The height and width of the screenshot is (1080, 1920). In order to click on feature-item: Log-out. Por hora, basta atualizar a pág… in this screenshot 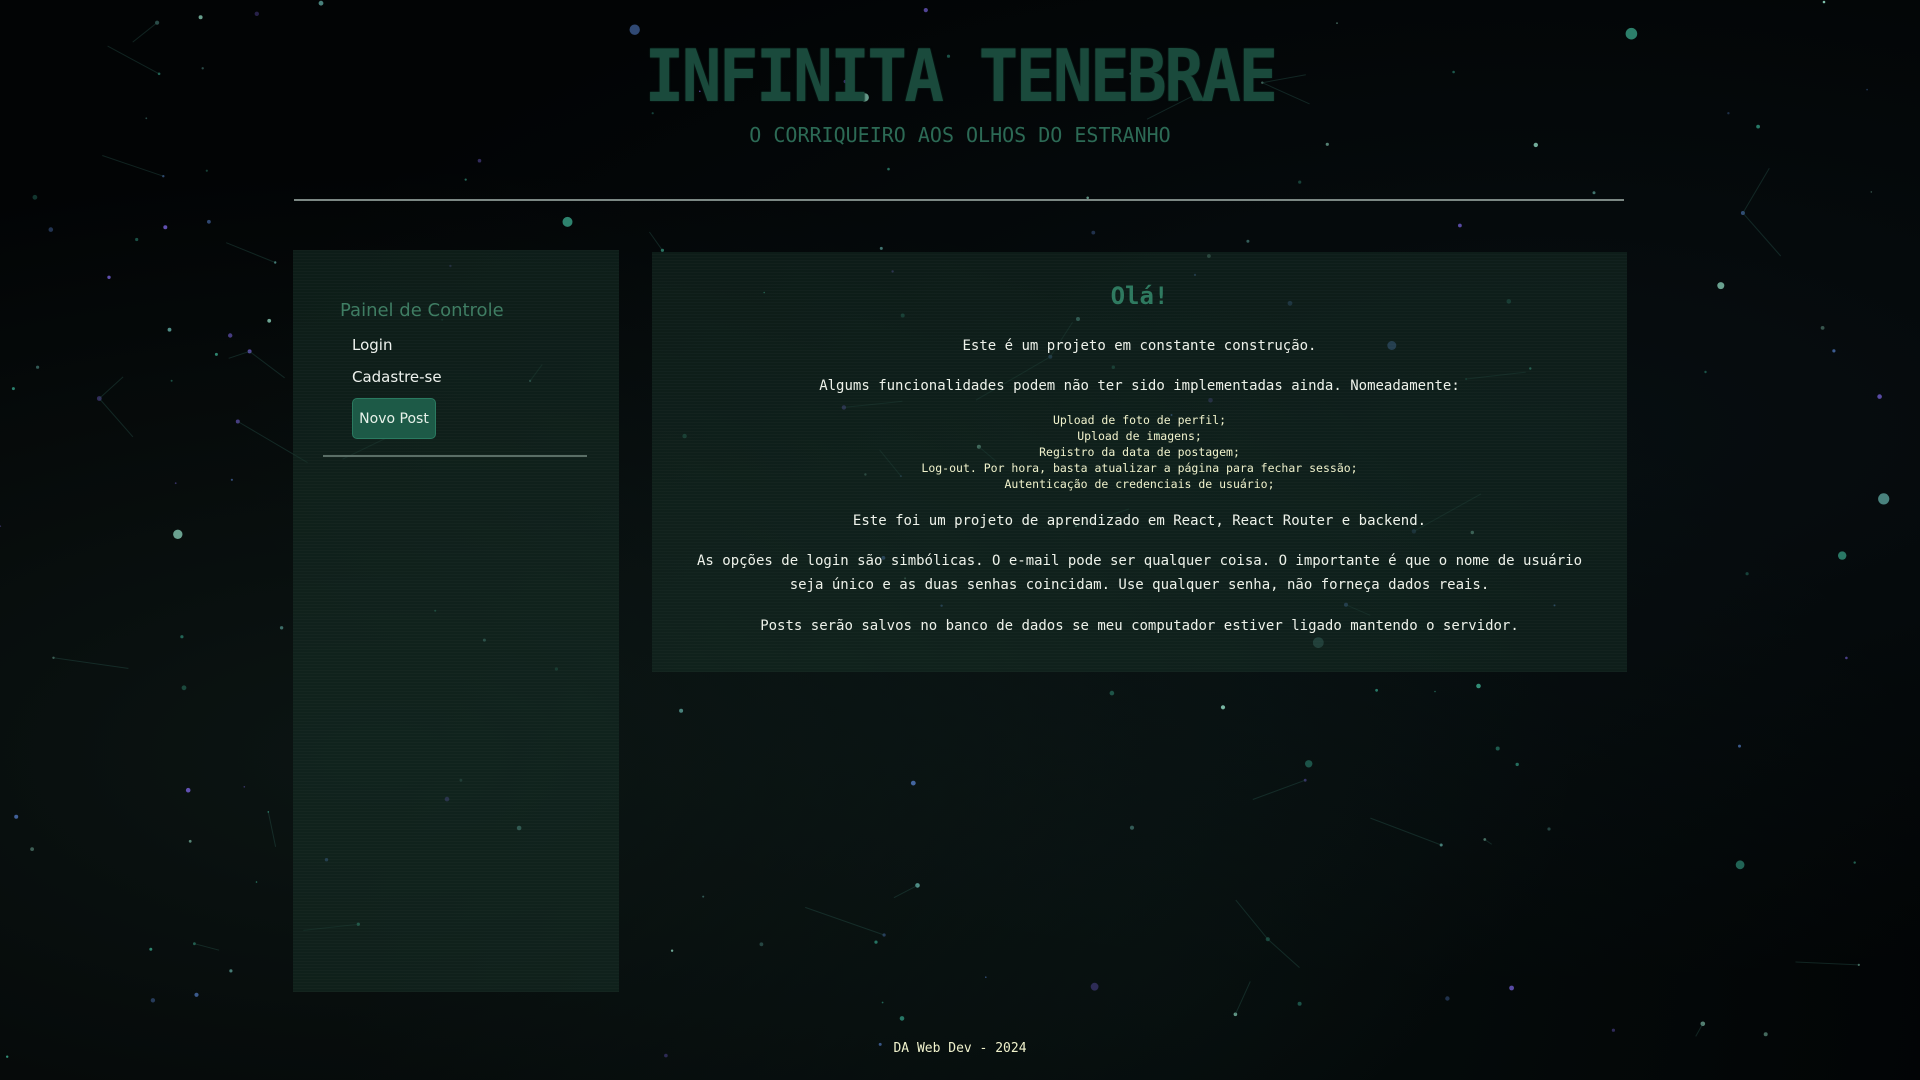, I will do `click(1139, 468)`.